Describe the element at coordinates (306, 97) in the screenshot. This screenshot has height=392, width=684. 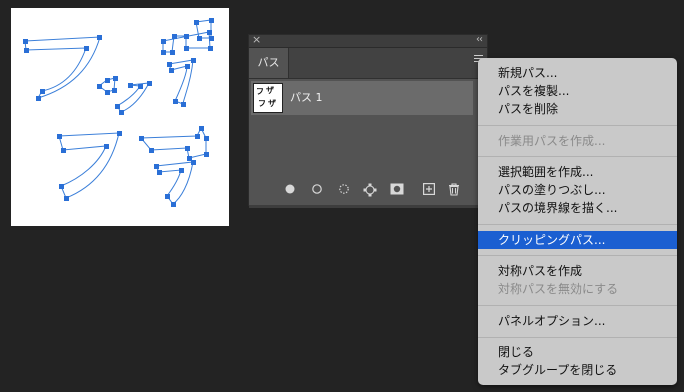
I see `path-name: パス 1` at that location.